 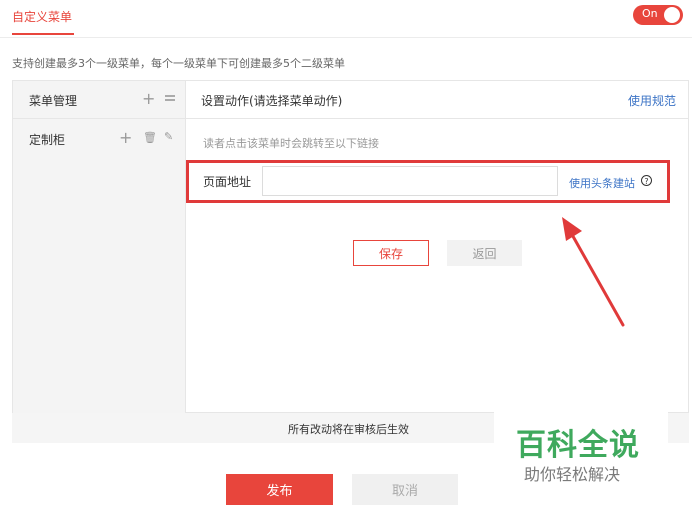 What do you see at coordinates (672, 15) in the screenshot?
I see `toggle-knob` at bounding box center [672, 15].